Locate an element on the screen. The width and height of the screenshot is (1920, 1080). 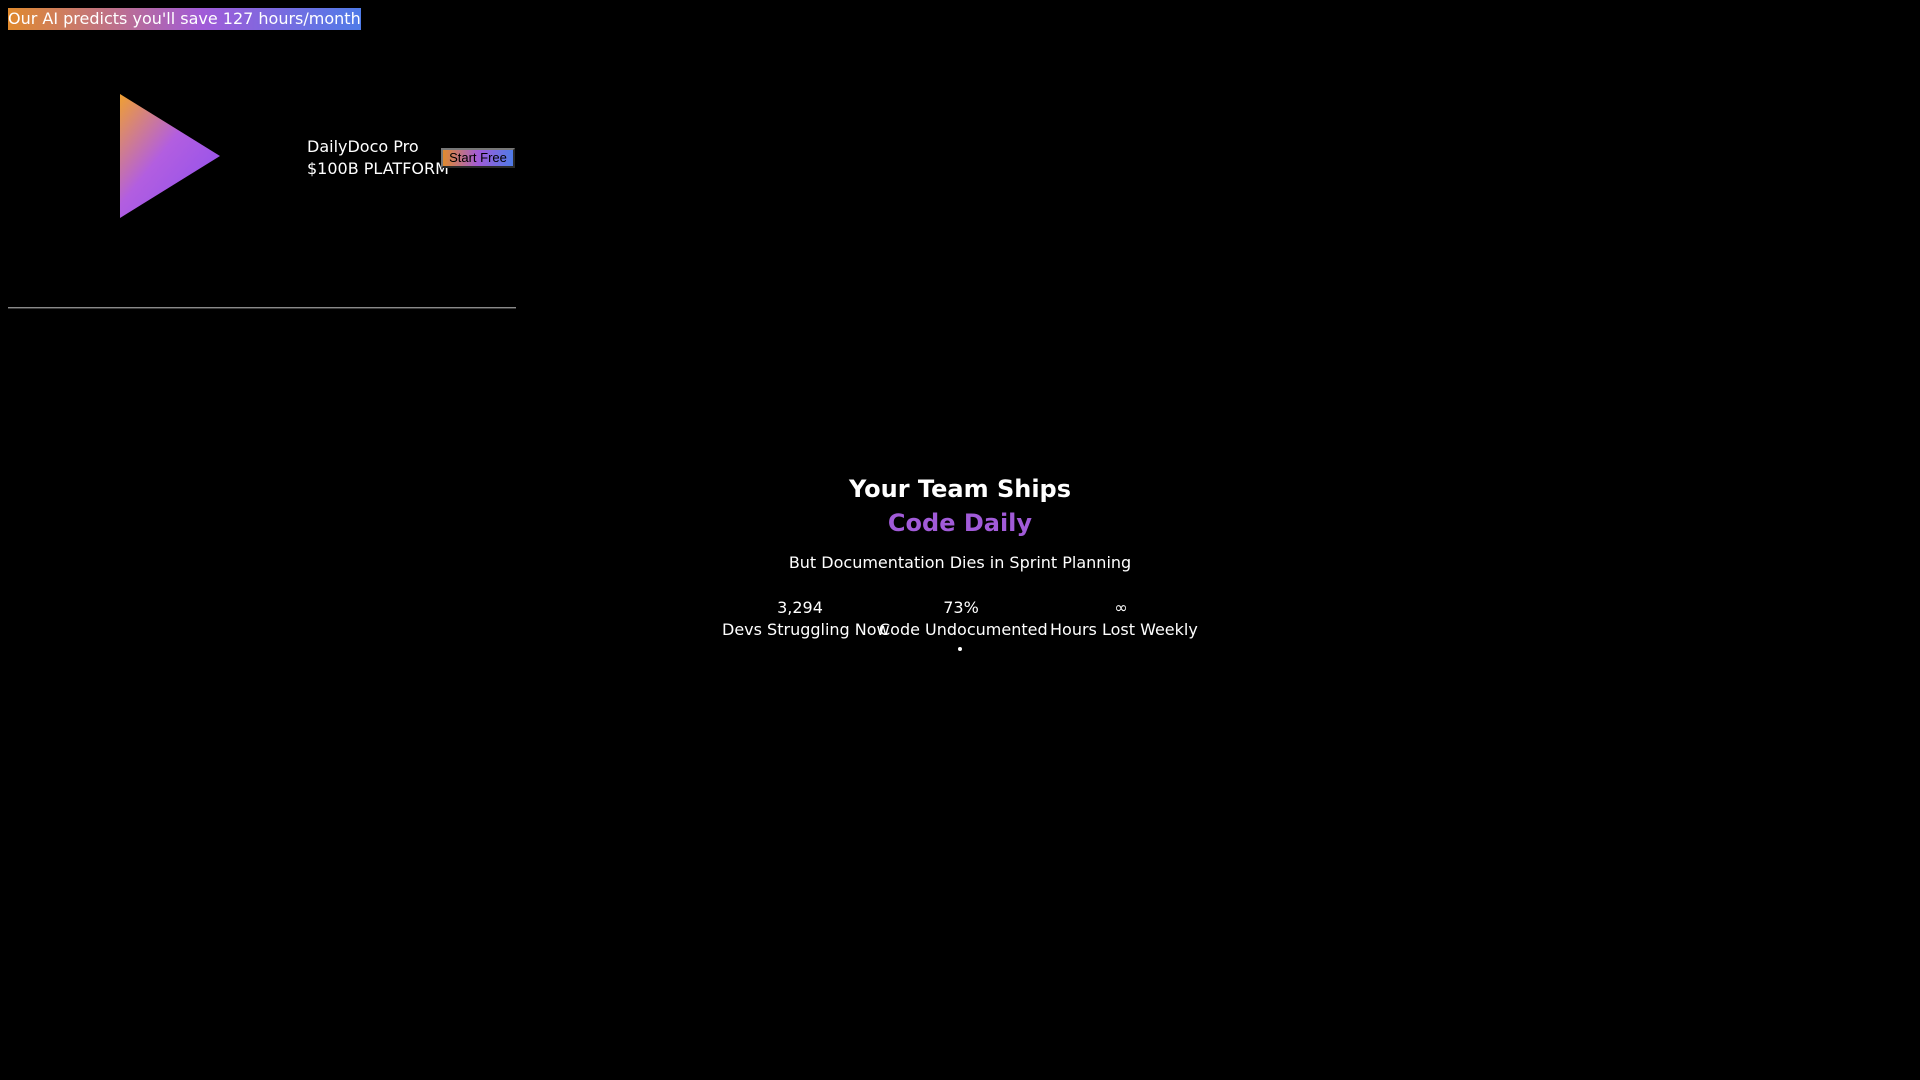
stat-label: Code Undocumented is located at coordinates (963, 629).